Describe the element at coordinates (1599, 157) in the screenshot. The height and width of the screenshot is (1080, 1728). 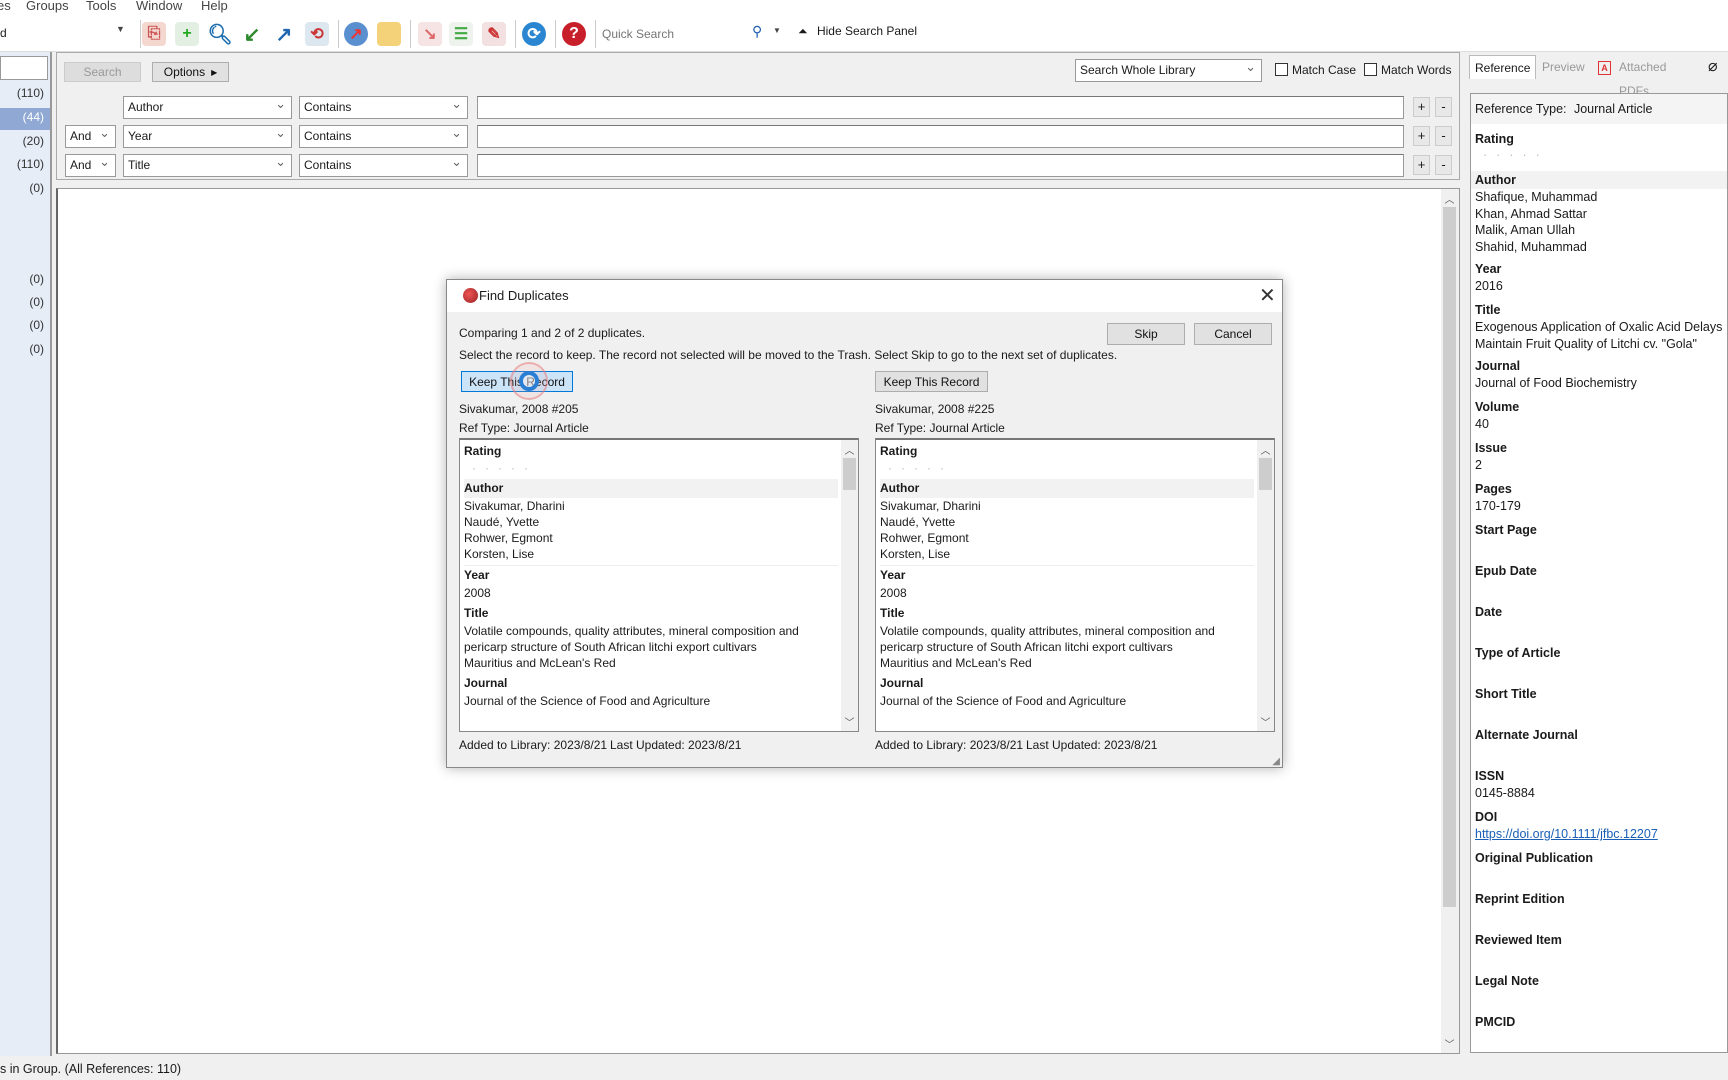
I see `rating-stars: ·····` at that location.